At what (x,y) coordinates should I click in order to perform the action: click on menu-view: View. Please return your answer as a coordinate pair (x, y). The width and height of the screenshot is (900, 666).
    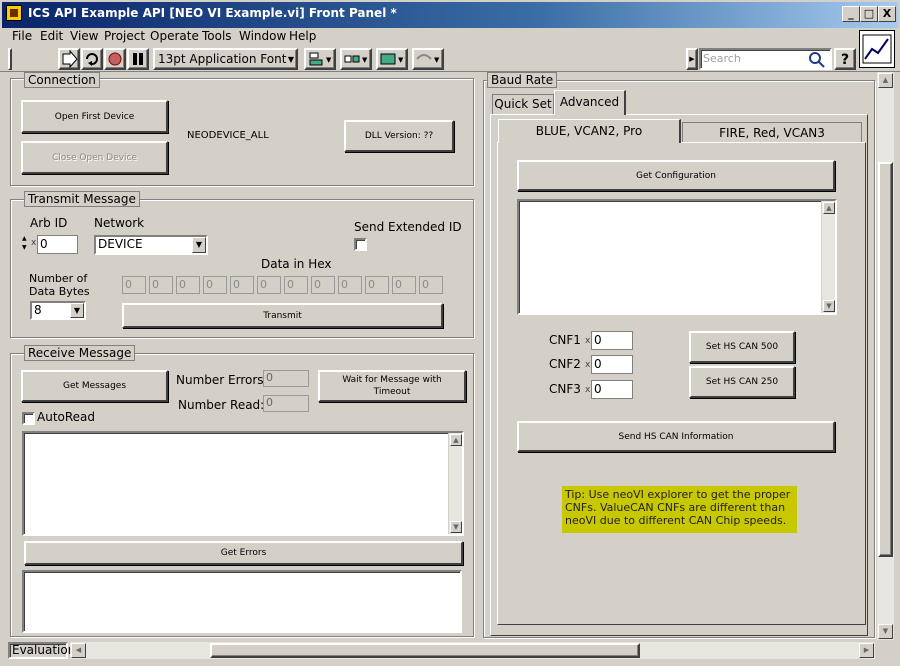
    Looking at the image, I should click on (84, 37).